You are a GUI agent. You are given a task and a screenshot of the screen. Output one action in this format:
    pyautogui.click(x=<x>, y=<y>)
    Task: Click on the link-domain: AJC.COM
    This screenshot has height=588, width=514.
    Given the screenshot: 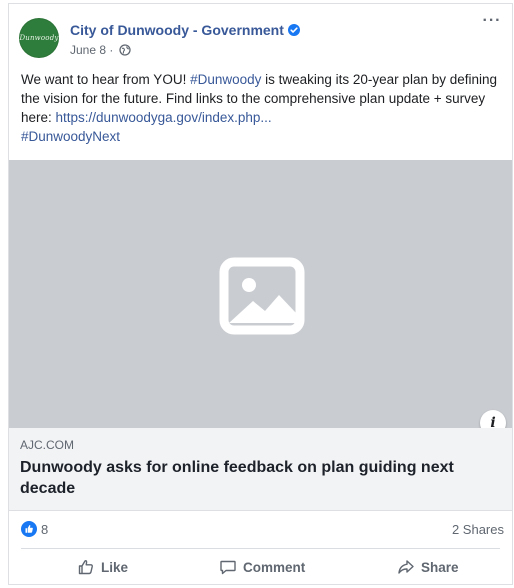 What is the action you would take?
    pyautogui.click(x=47, y=445)
    